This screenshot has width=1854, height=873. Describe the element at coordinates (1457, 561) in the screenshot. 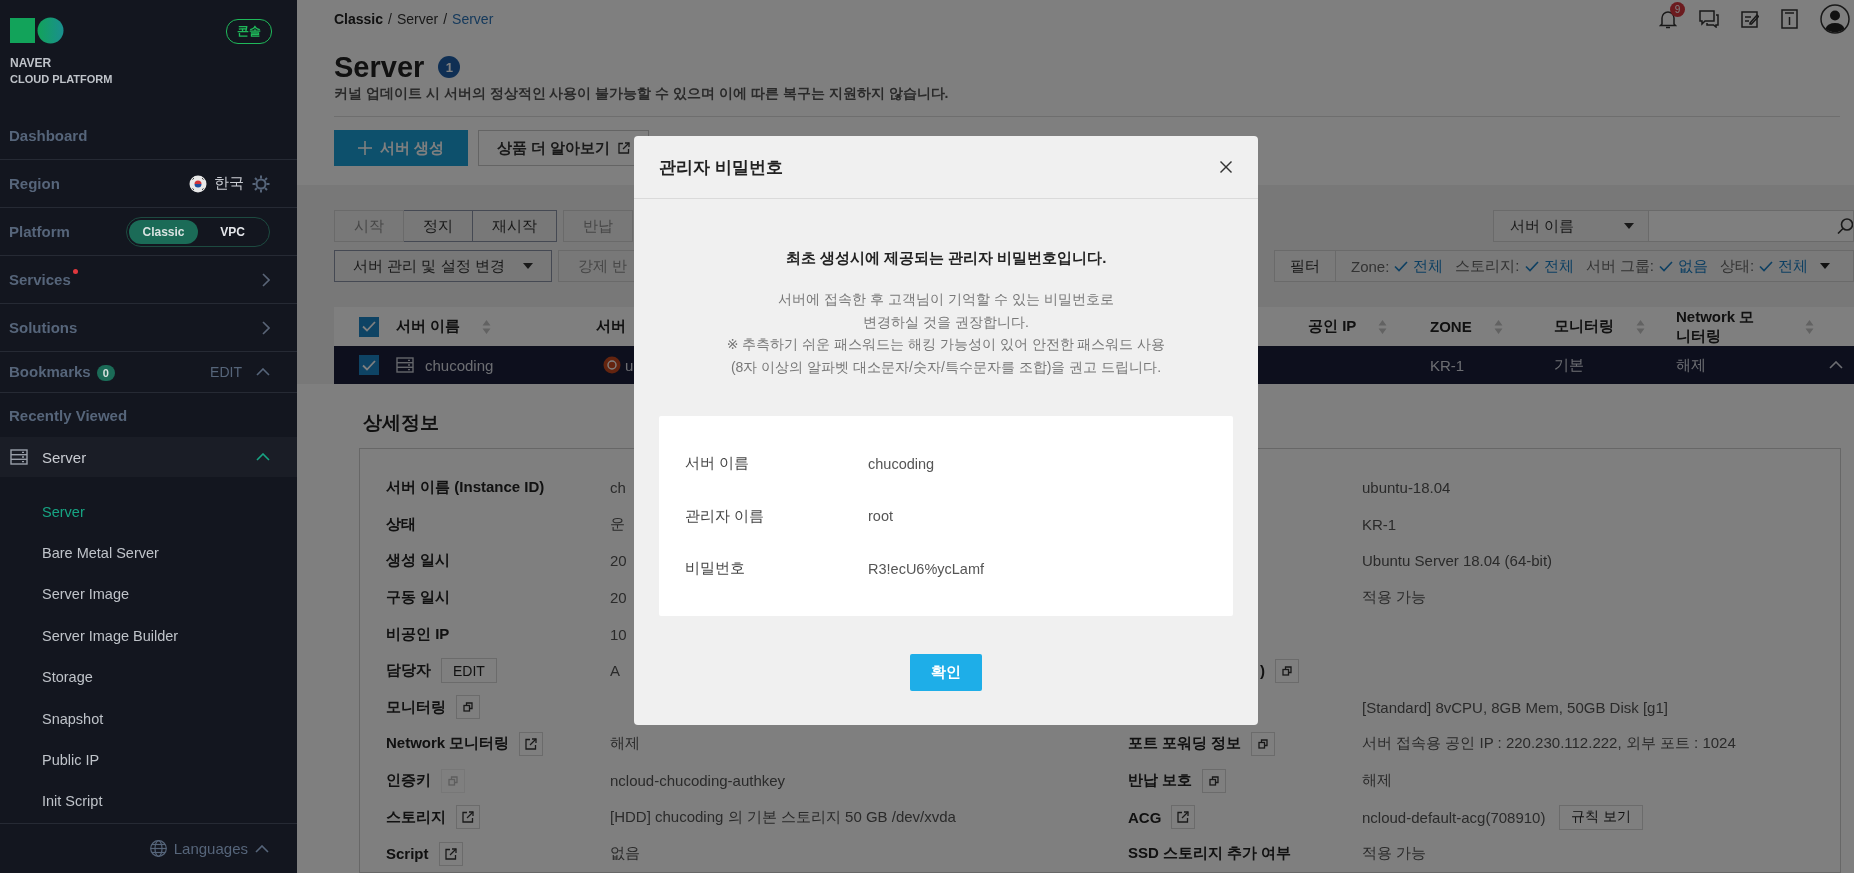

I see `detail-value: Ubuntu Server 18.04 (64-bit)` at that location.